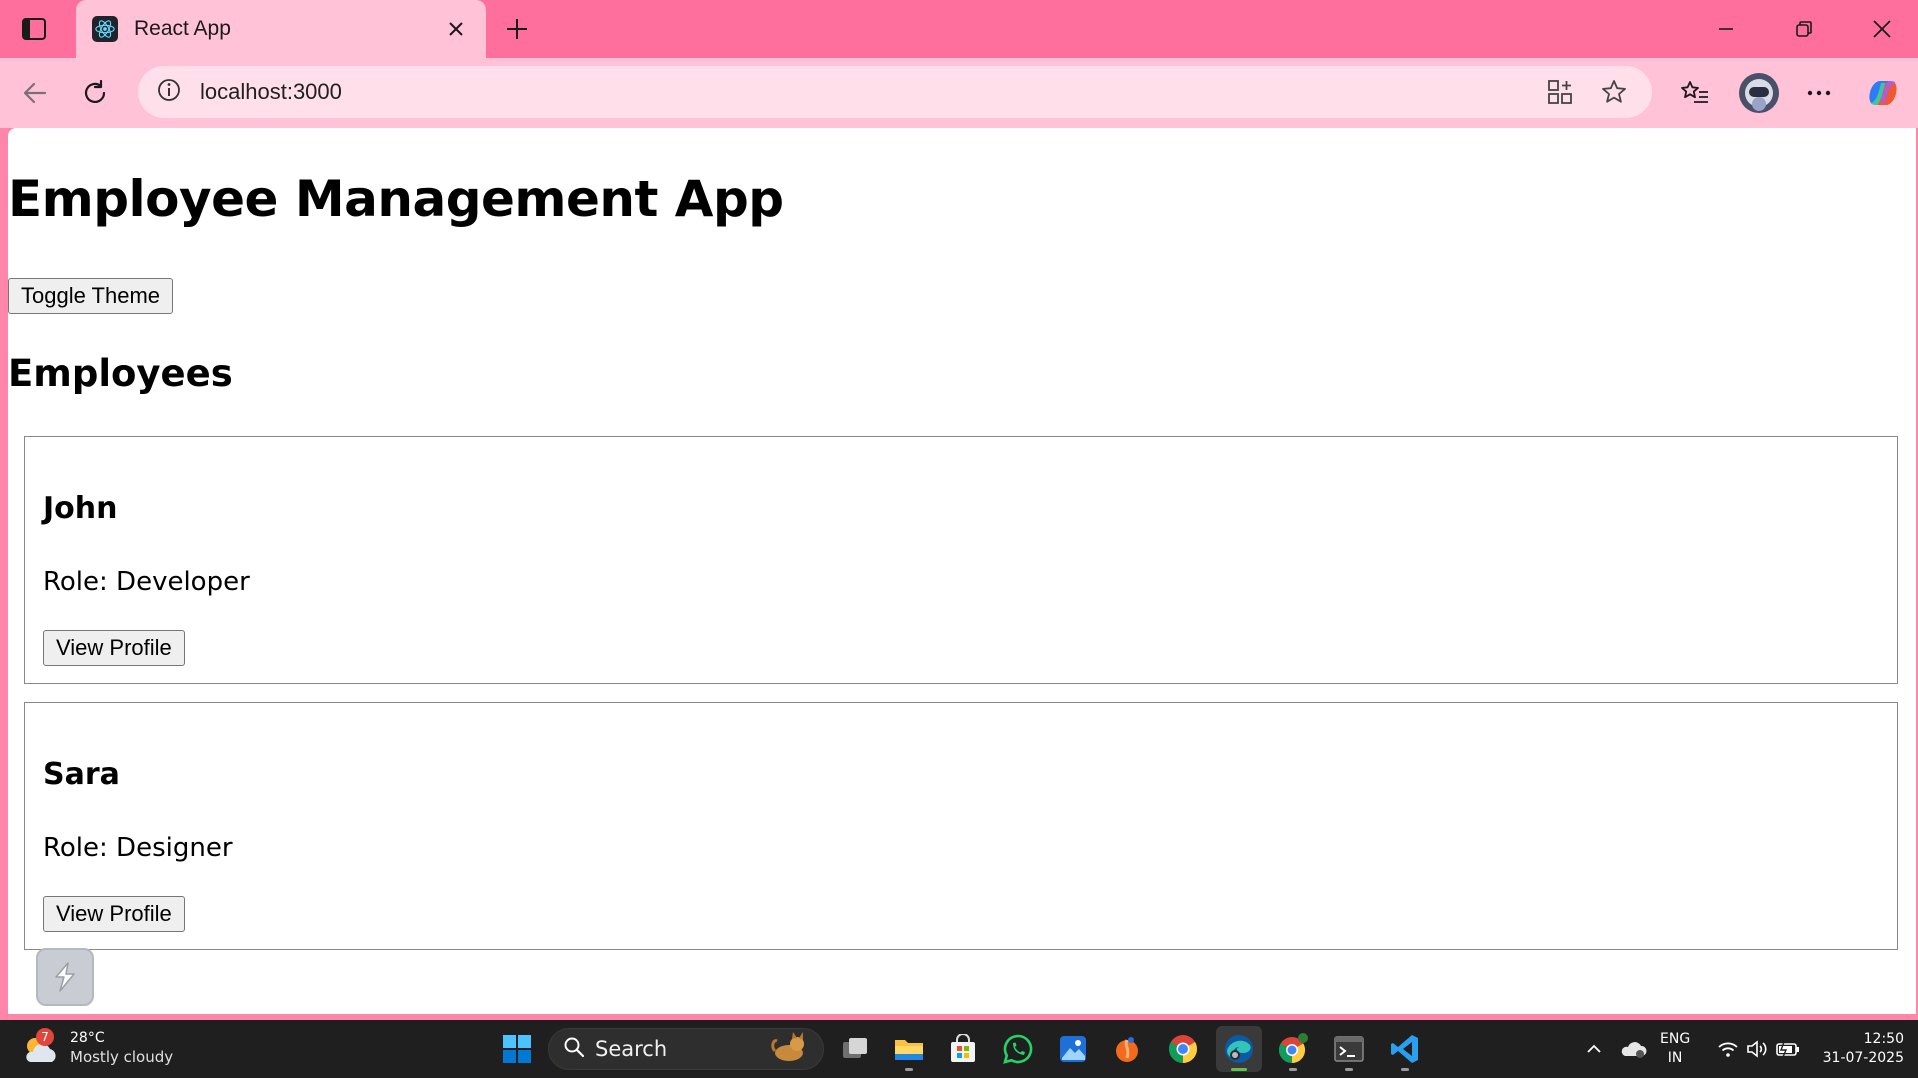 The width and height of the screenshot is (1918, 1078). What do you see at coordinates (1560, 92) in the screenshot?
I see `app-available-icon` at bounding box center [1560, 92].